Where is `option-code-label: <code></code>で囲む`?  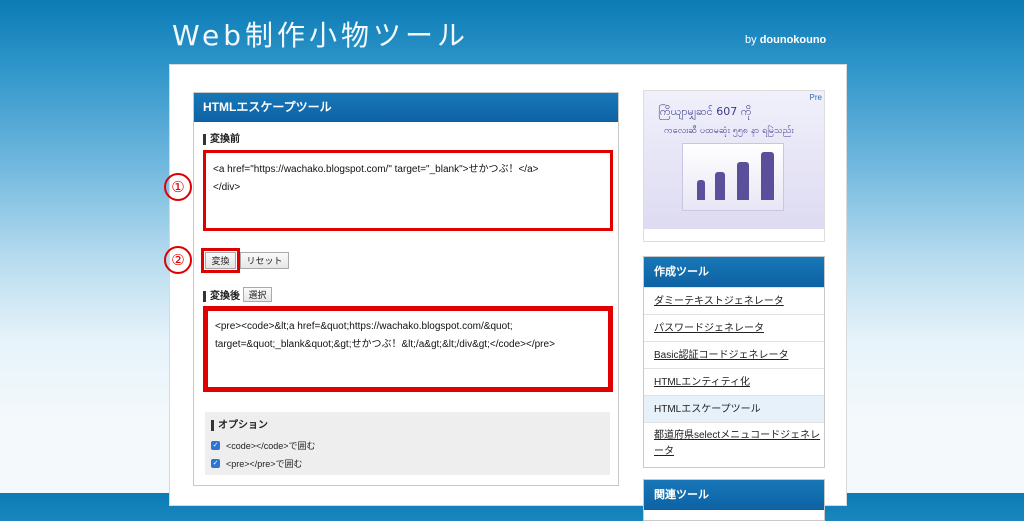 option-code-label: <code></code>で囲む is located at coordinates (271, 446).